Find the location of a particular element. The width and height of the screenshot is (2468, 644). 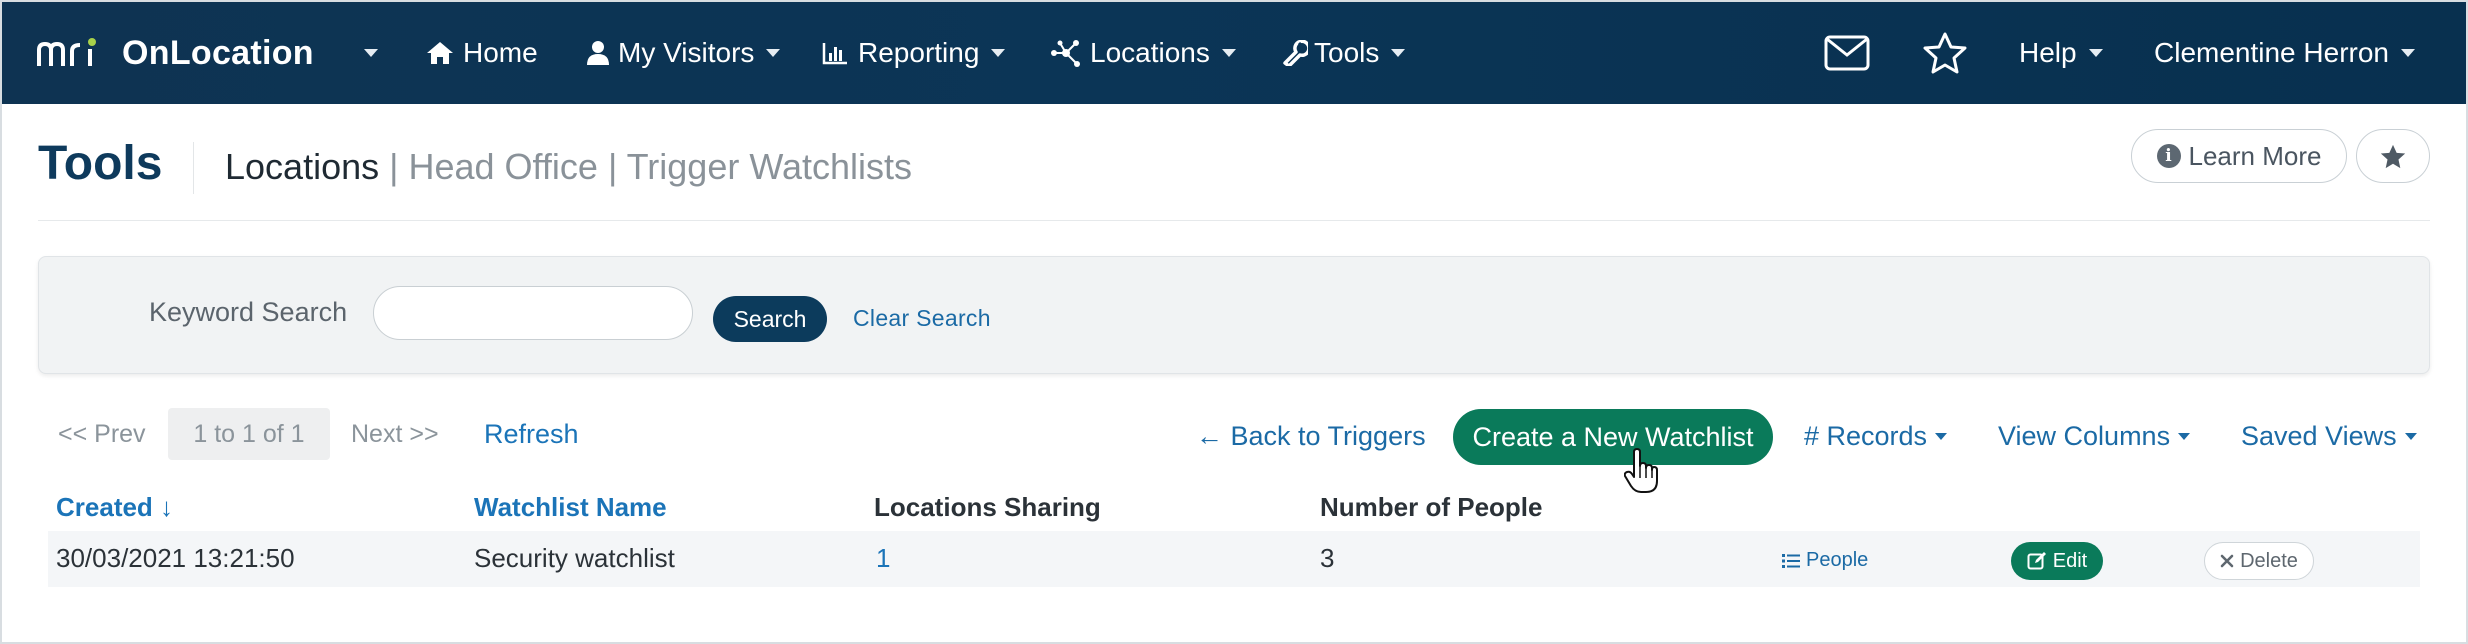

favorite-page-button is located at coordinates (2393, 156).